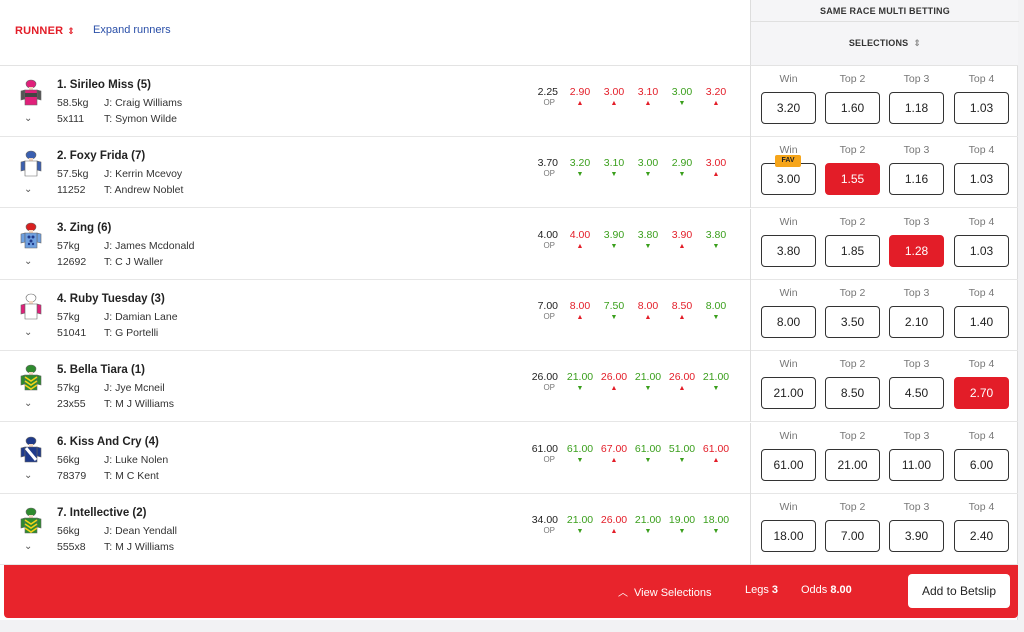 The height and width of the screenshot is (632, 1024). I want to click on col-head-1: Top 2, so click(852, 221).